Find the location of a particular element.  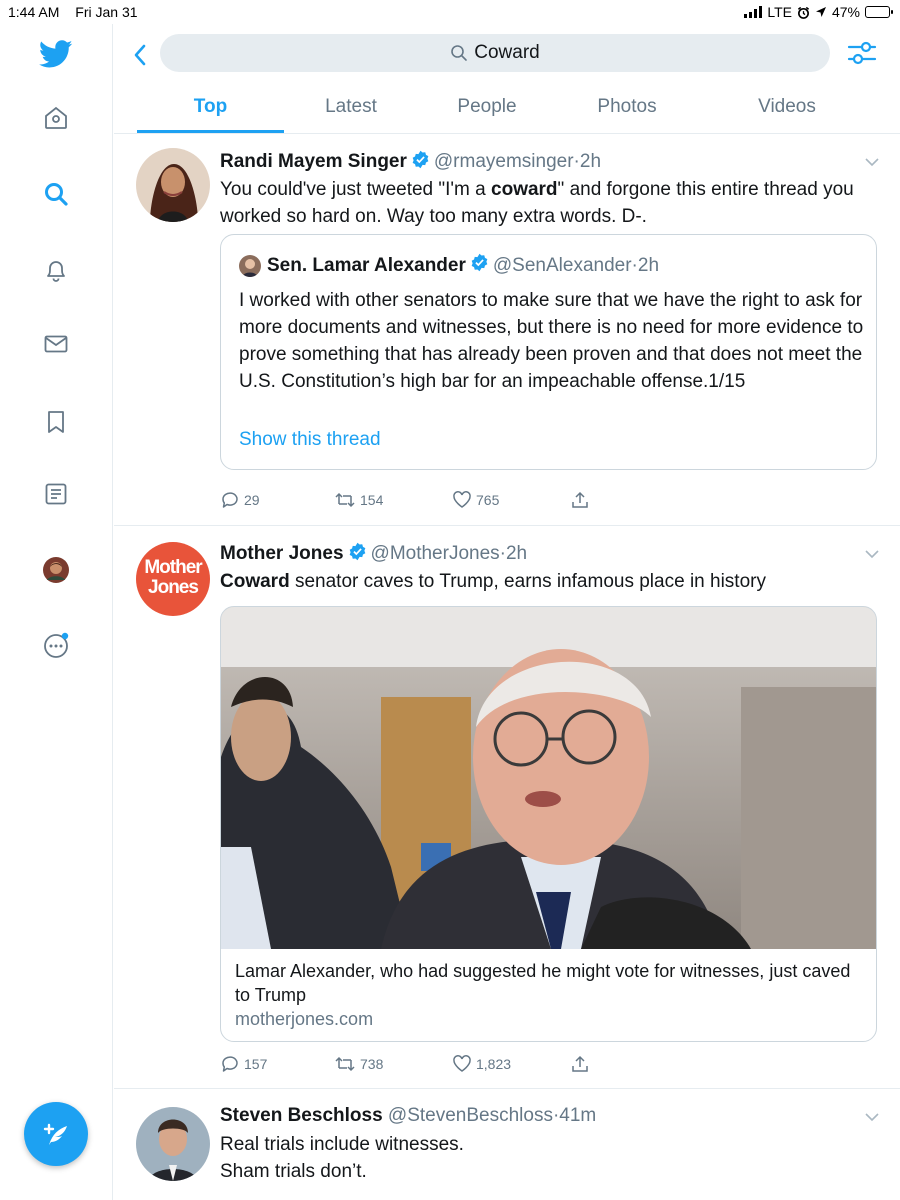

retweet-button: 738 is located at coordinates (358, 1064).